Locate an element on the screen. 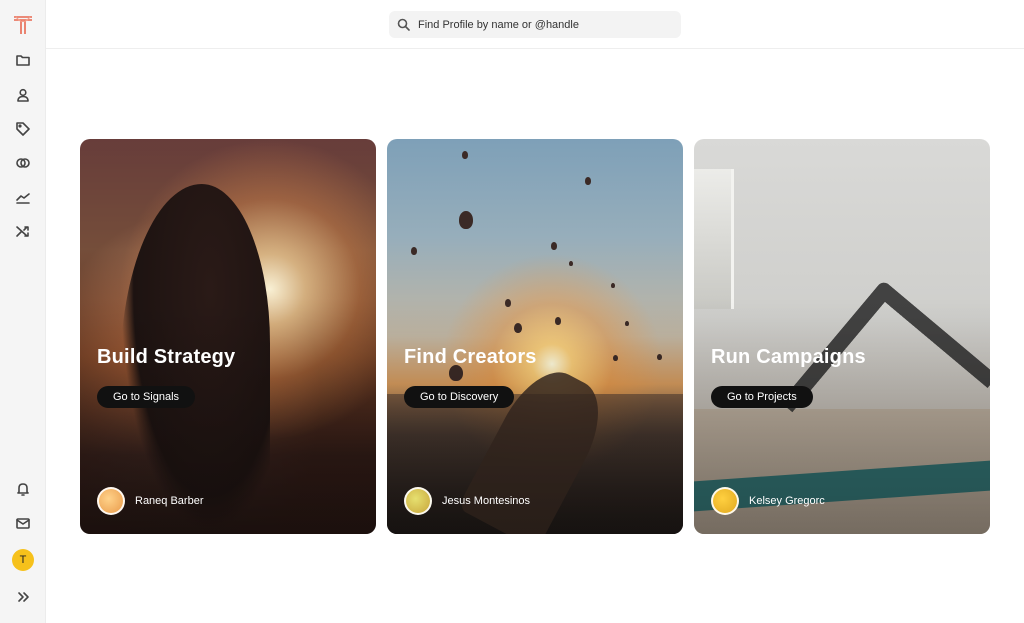 The image size is (1024, 623). author-name: Raneq Barber is located at coordinates (169, 501).